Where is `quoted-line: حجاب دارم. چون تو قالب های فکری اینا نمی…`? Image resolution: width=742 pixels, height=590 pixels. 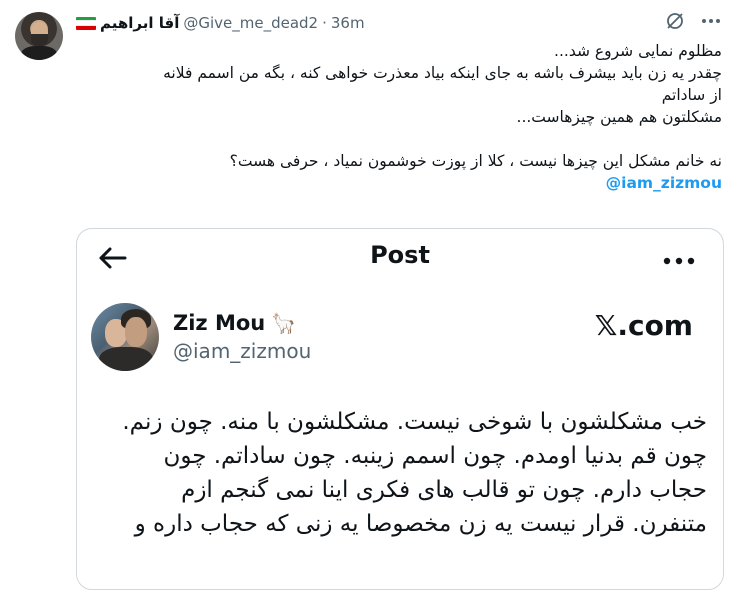 quoted-line: حجاب دارم. چون تو قالب های فکری اینا نمی… is located at coordinates (444, 490).